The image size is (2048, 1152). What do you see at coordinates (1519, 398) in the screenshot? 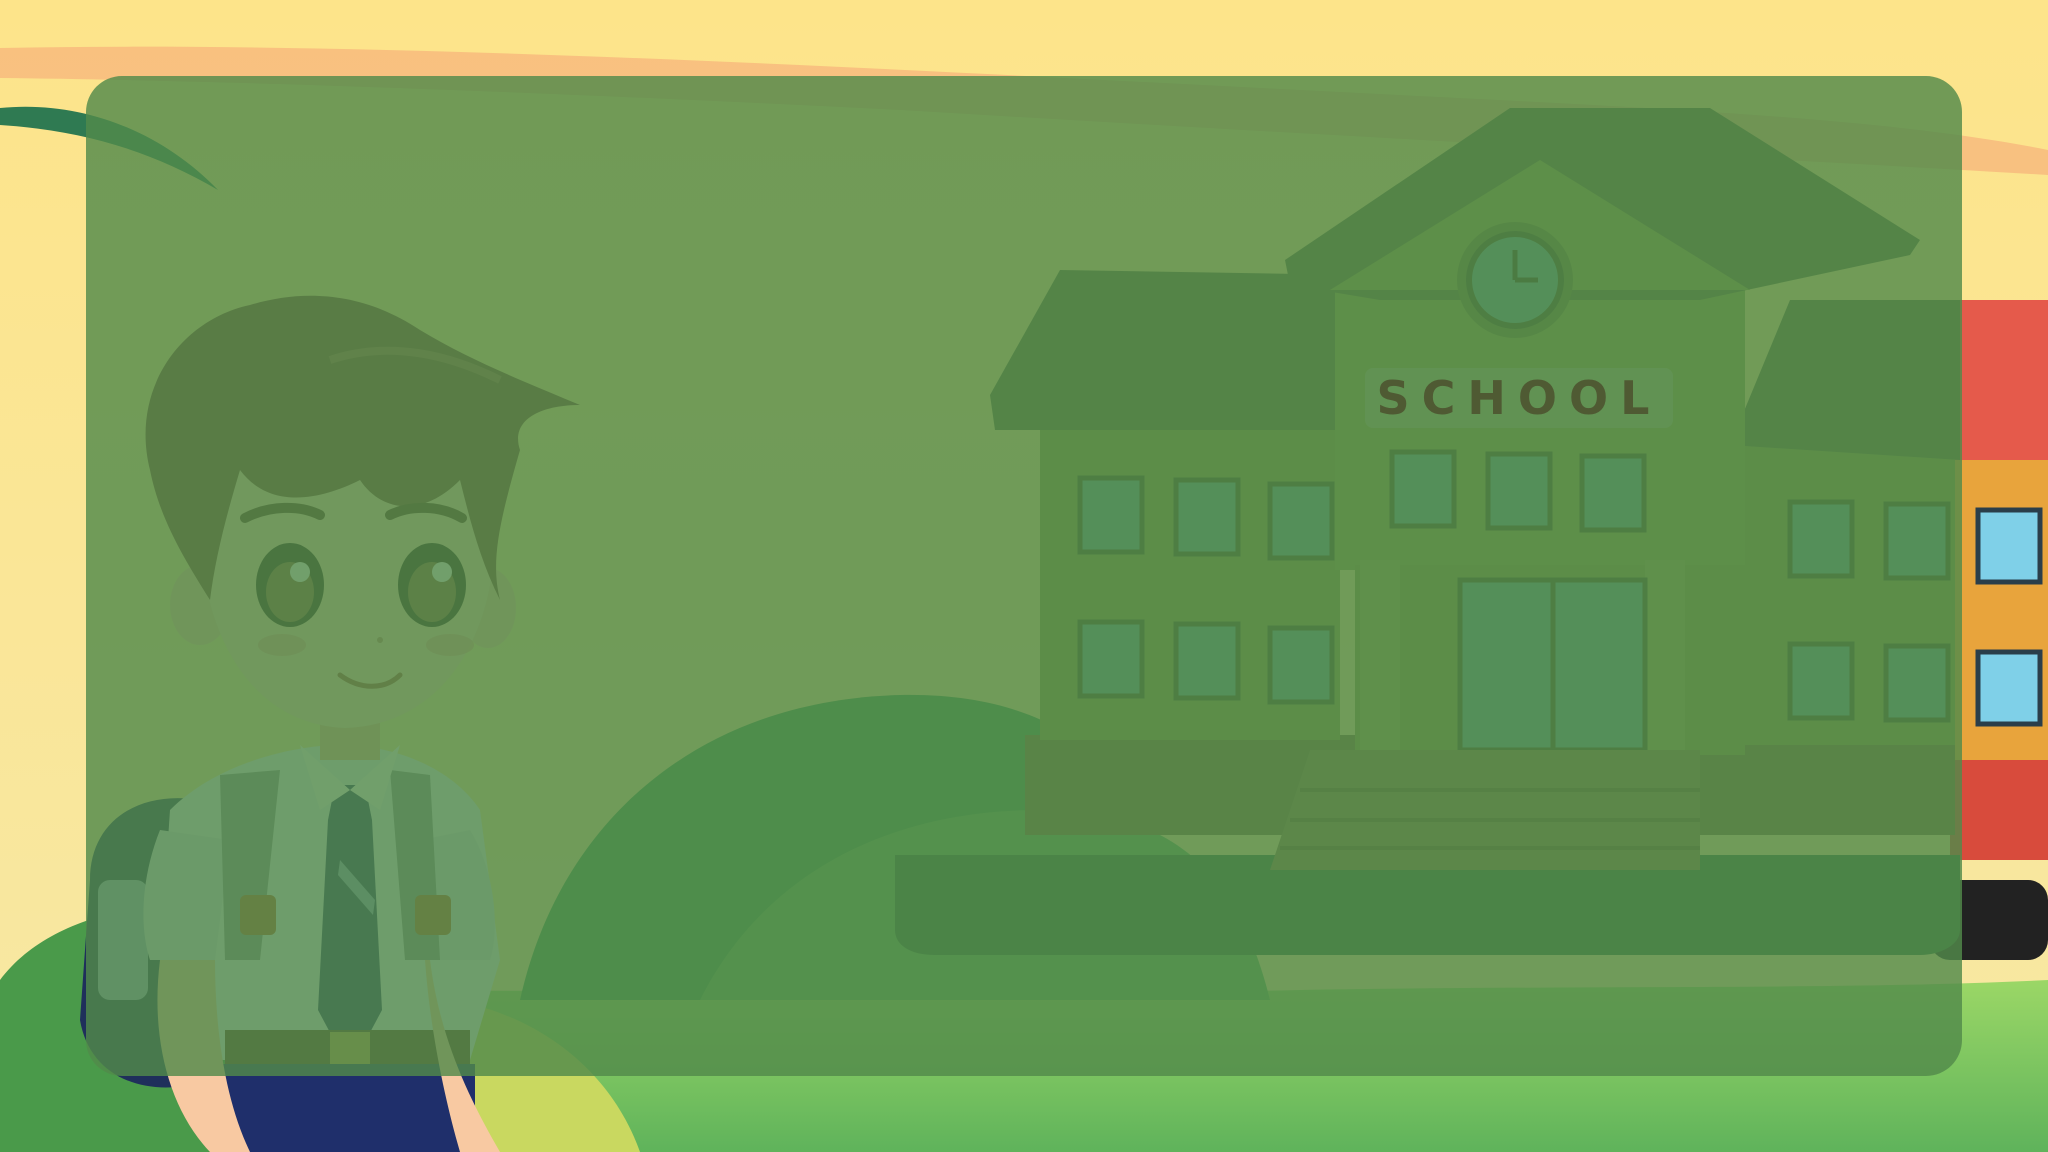
I see `school-sign-text: SCHOOL` at bounding box center [1519, 398].